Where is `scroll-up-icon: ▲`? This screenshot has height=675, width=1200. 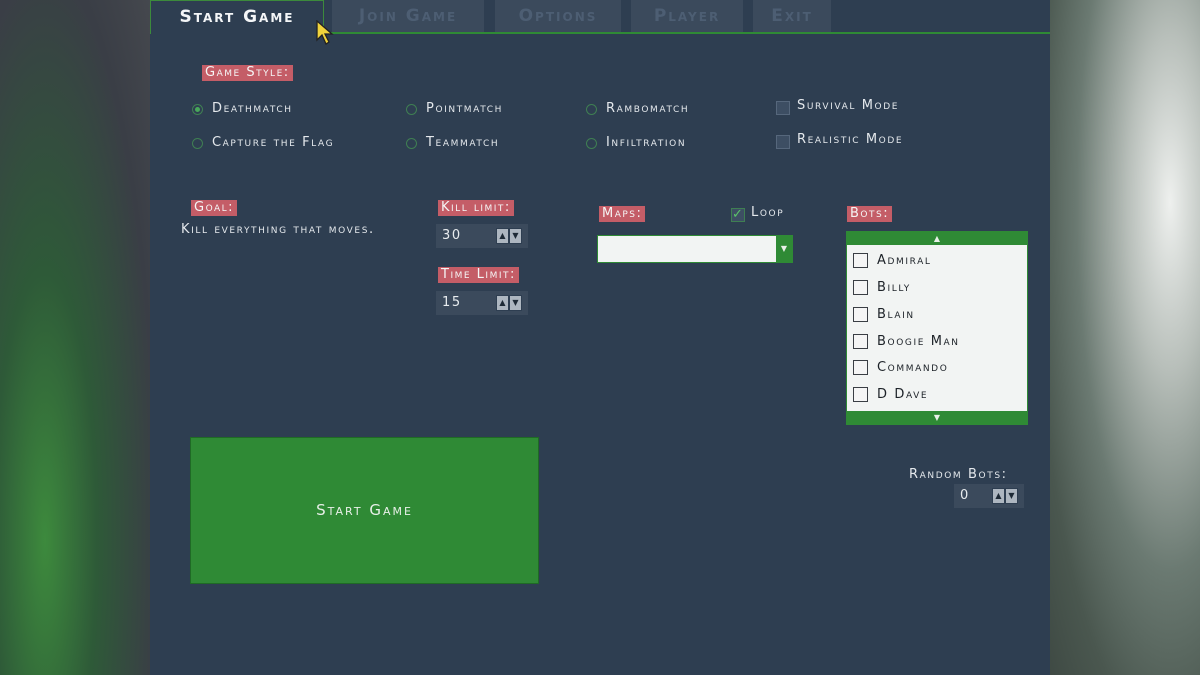 scroll-up-icon: ▲ is located at coordinates (937, 238).